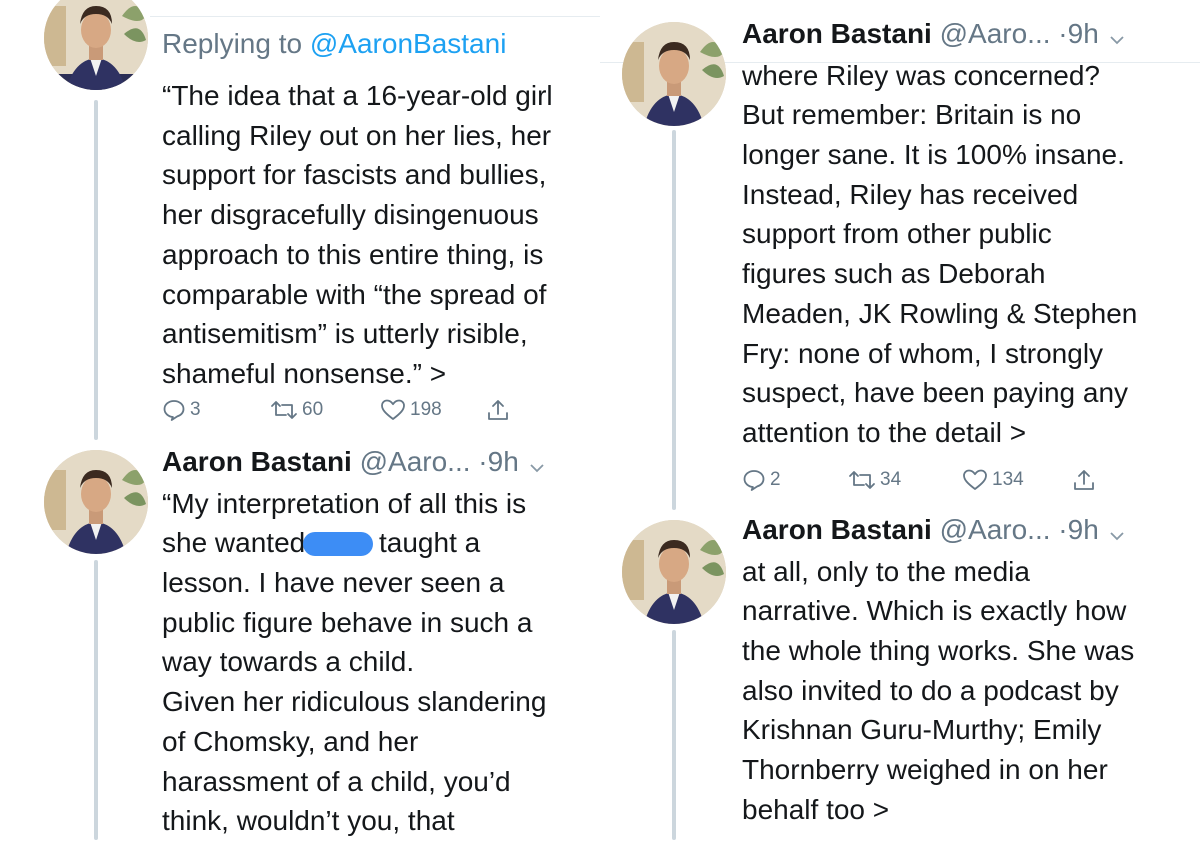 The height and width of the screenshot is (860, 1200). What do you see at coordinates (426, 409) in the screenshot?
I see `like-count: 198` at bounding box center [426, 409].